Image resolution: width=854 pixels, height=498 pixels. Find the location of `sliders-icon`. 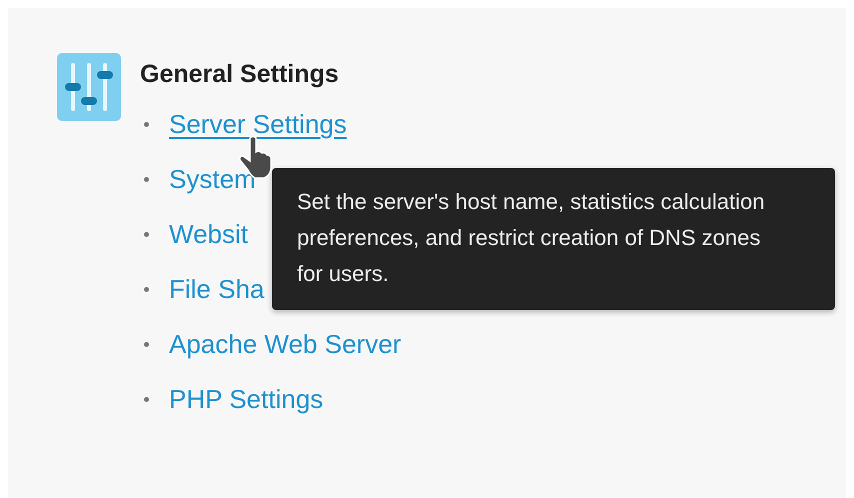

sliders-icon is located at coordinates (89, 87).